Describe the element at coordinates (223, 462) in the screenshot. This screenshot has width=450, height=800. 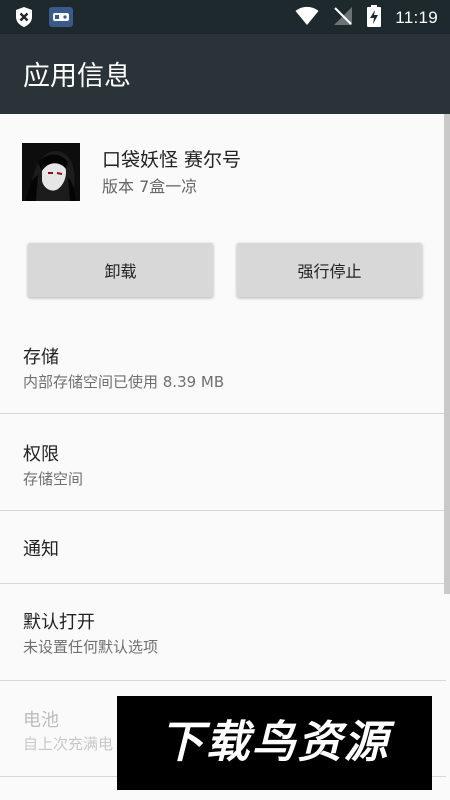
I see `list-item-permissions: 权限 存储空间` at that location.